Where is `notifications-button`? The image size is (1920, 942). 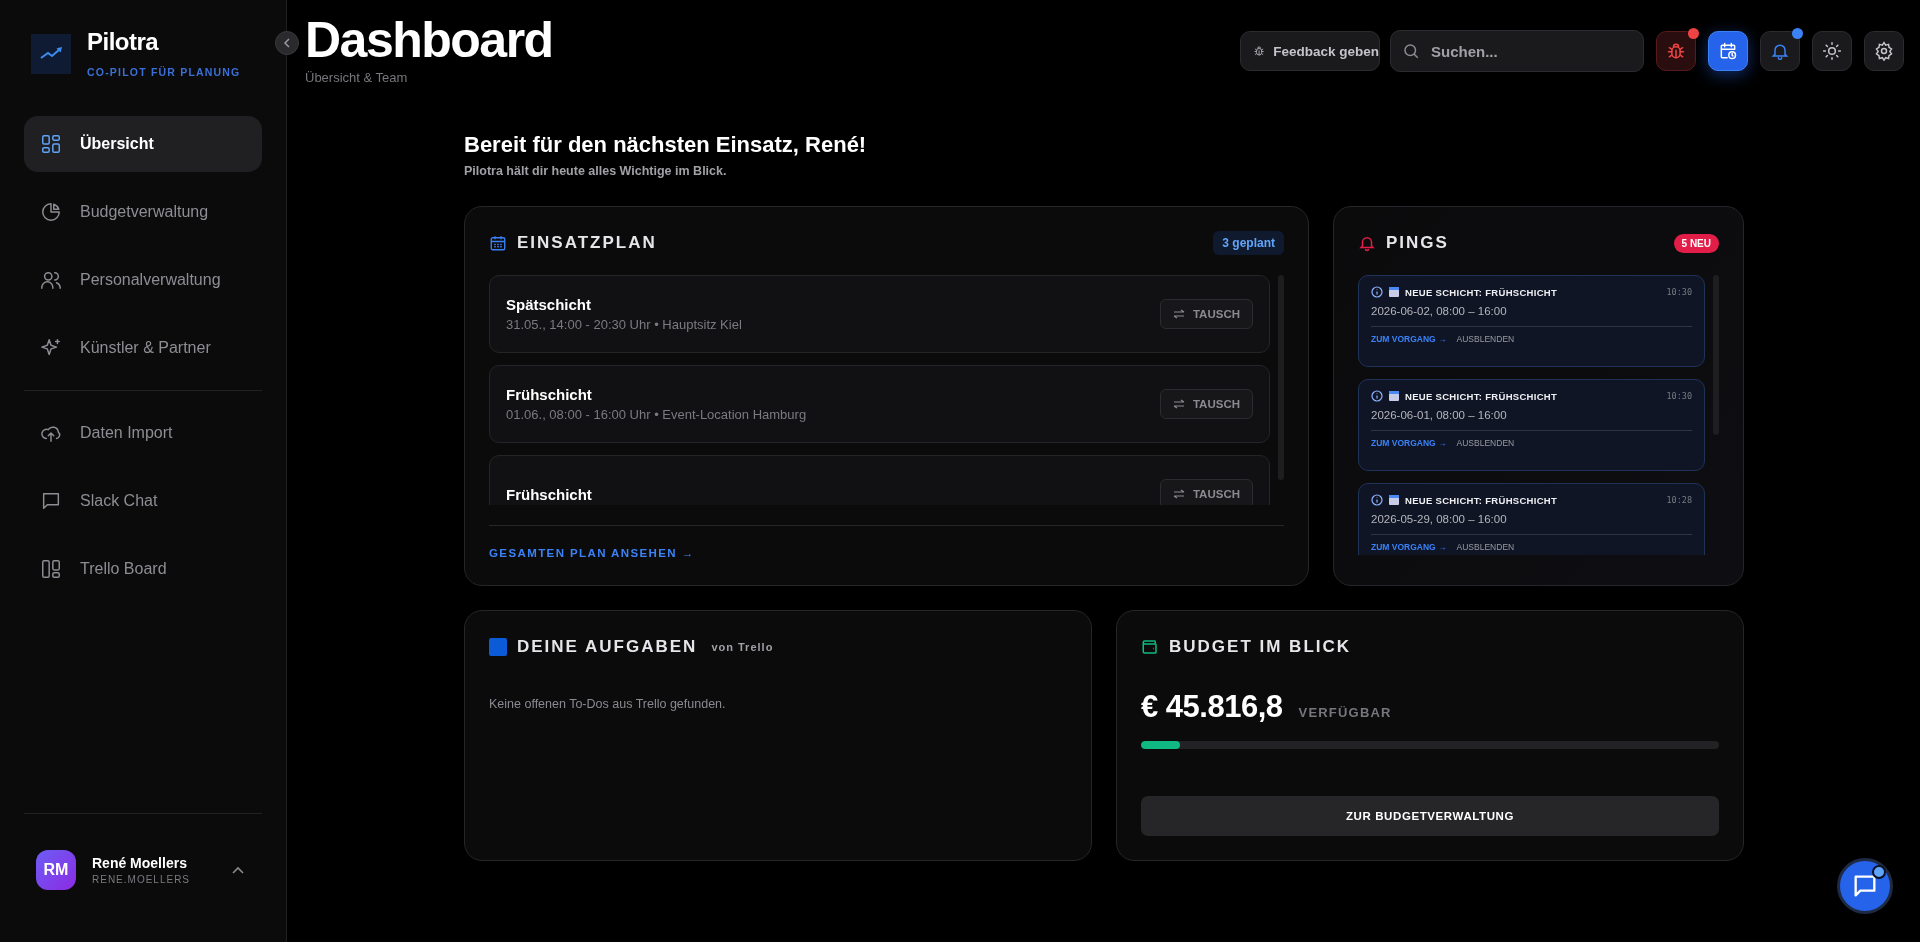 notifications-button is located at coordinates (1780, 51).